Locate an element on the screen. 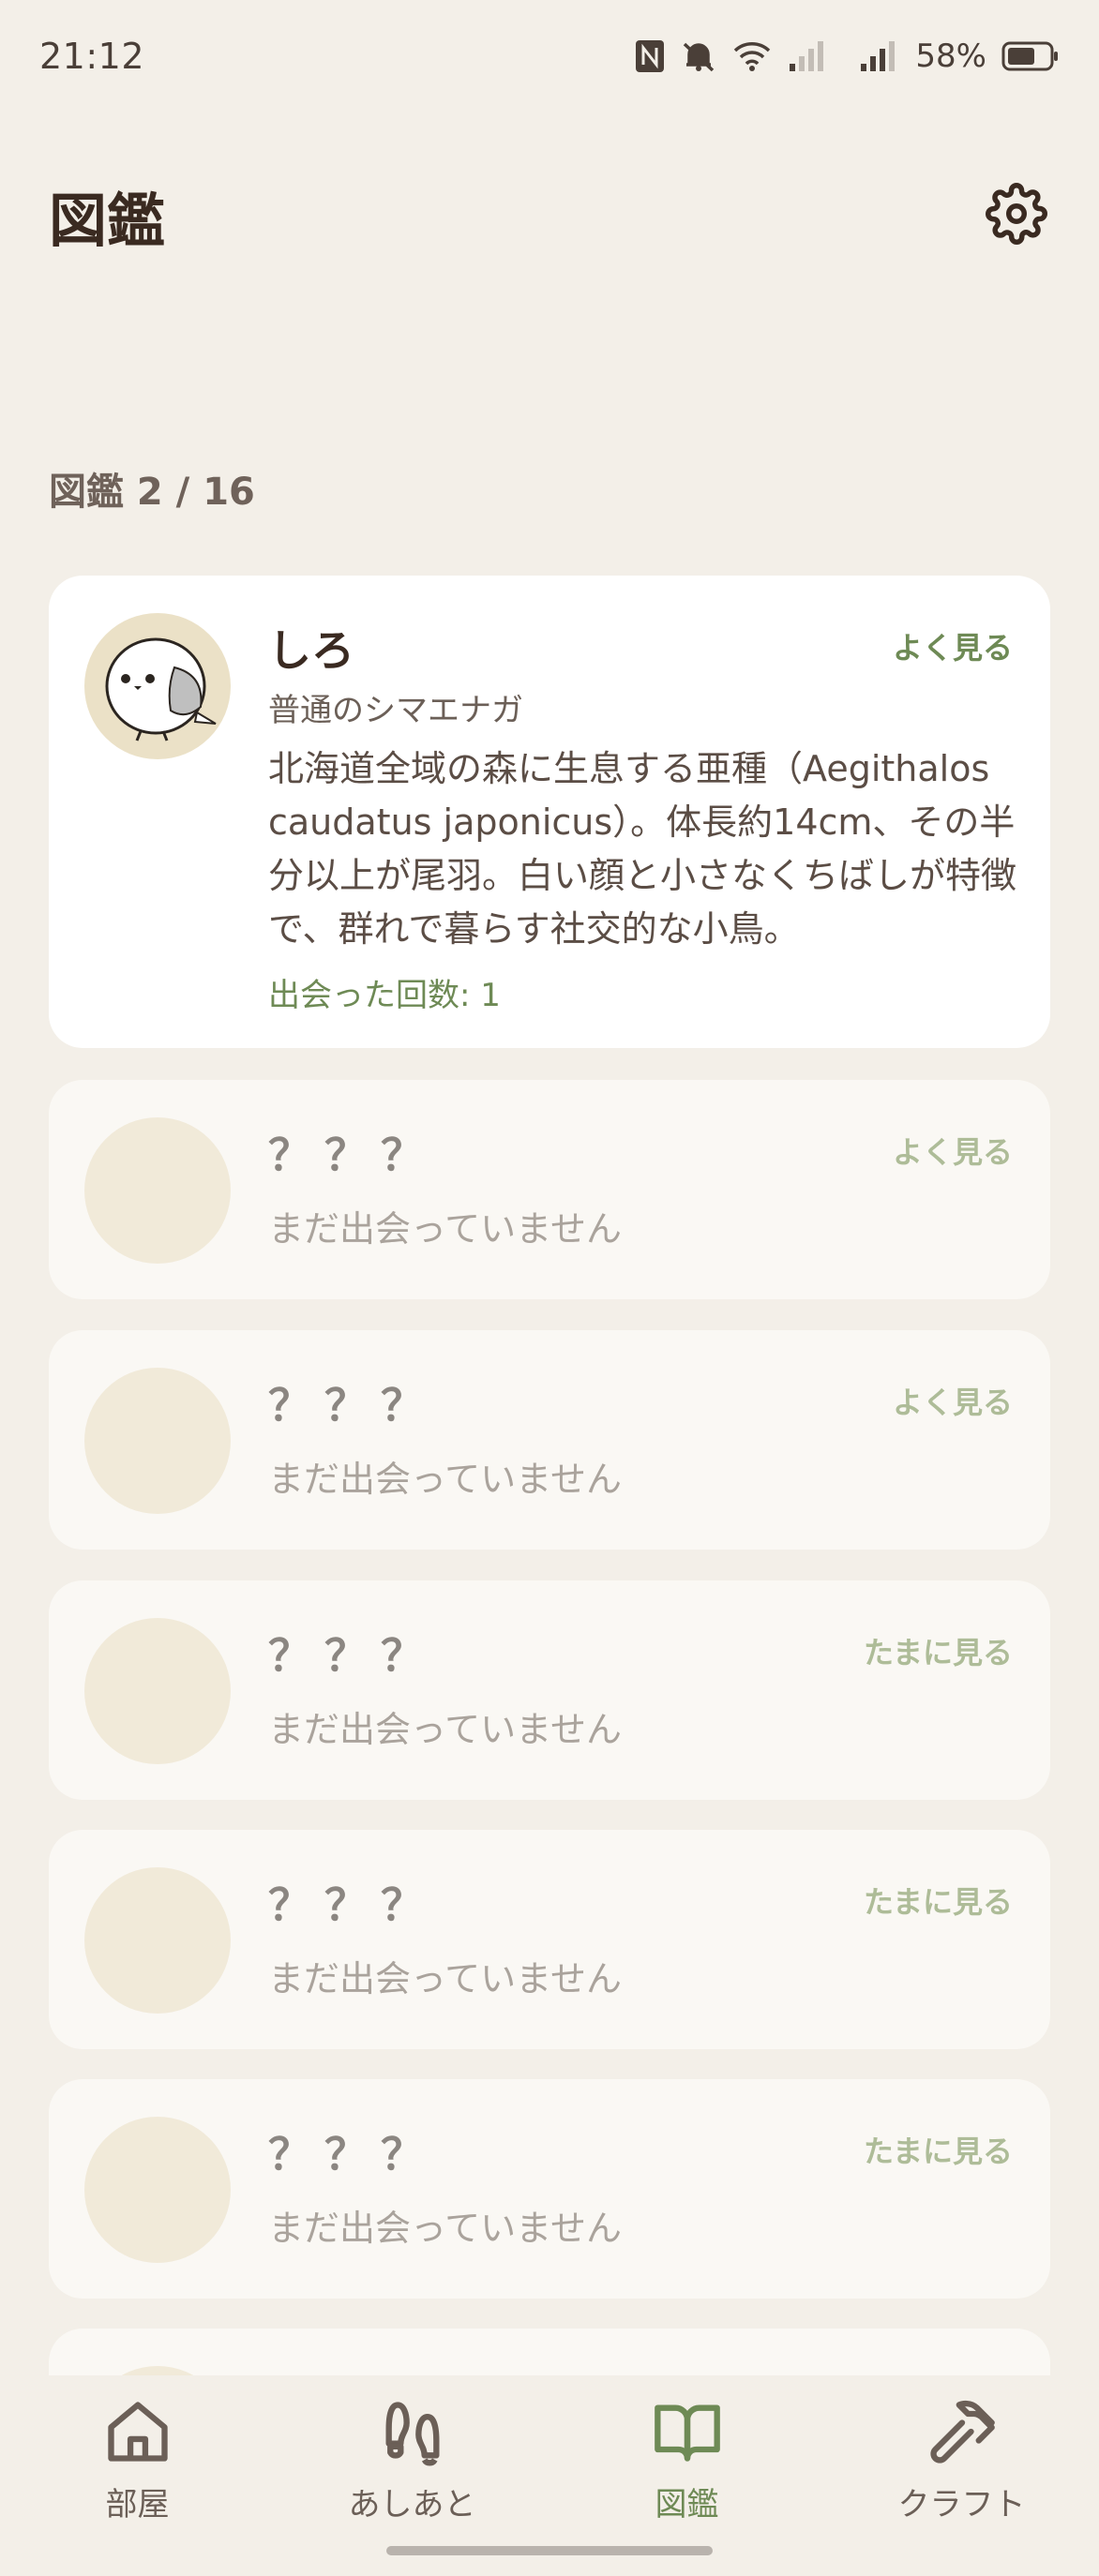  nav-item-encyclopedia: 図鑑 is located at coordinates (687, 2460).